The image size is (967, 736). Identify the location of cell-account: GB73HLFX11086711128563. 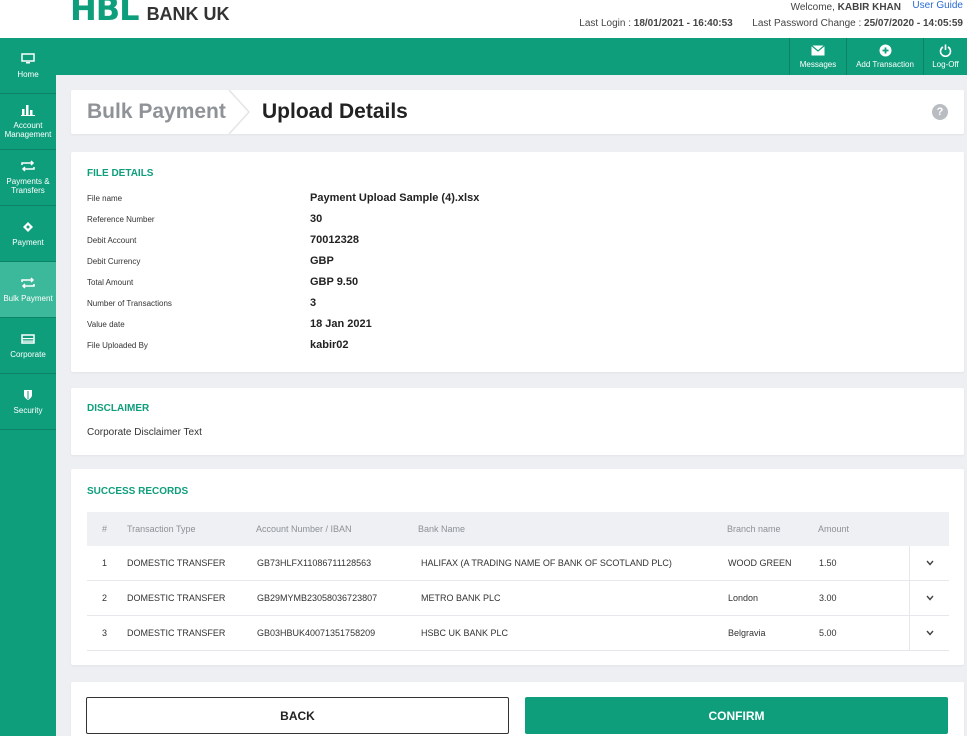
(314, 563).